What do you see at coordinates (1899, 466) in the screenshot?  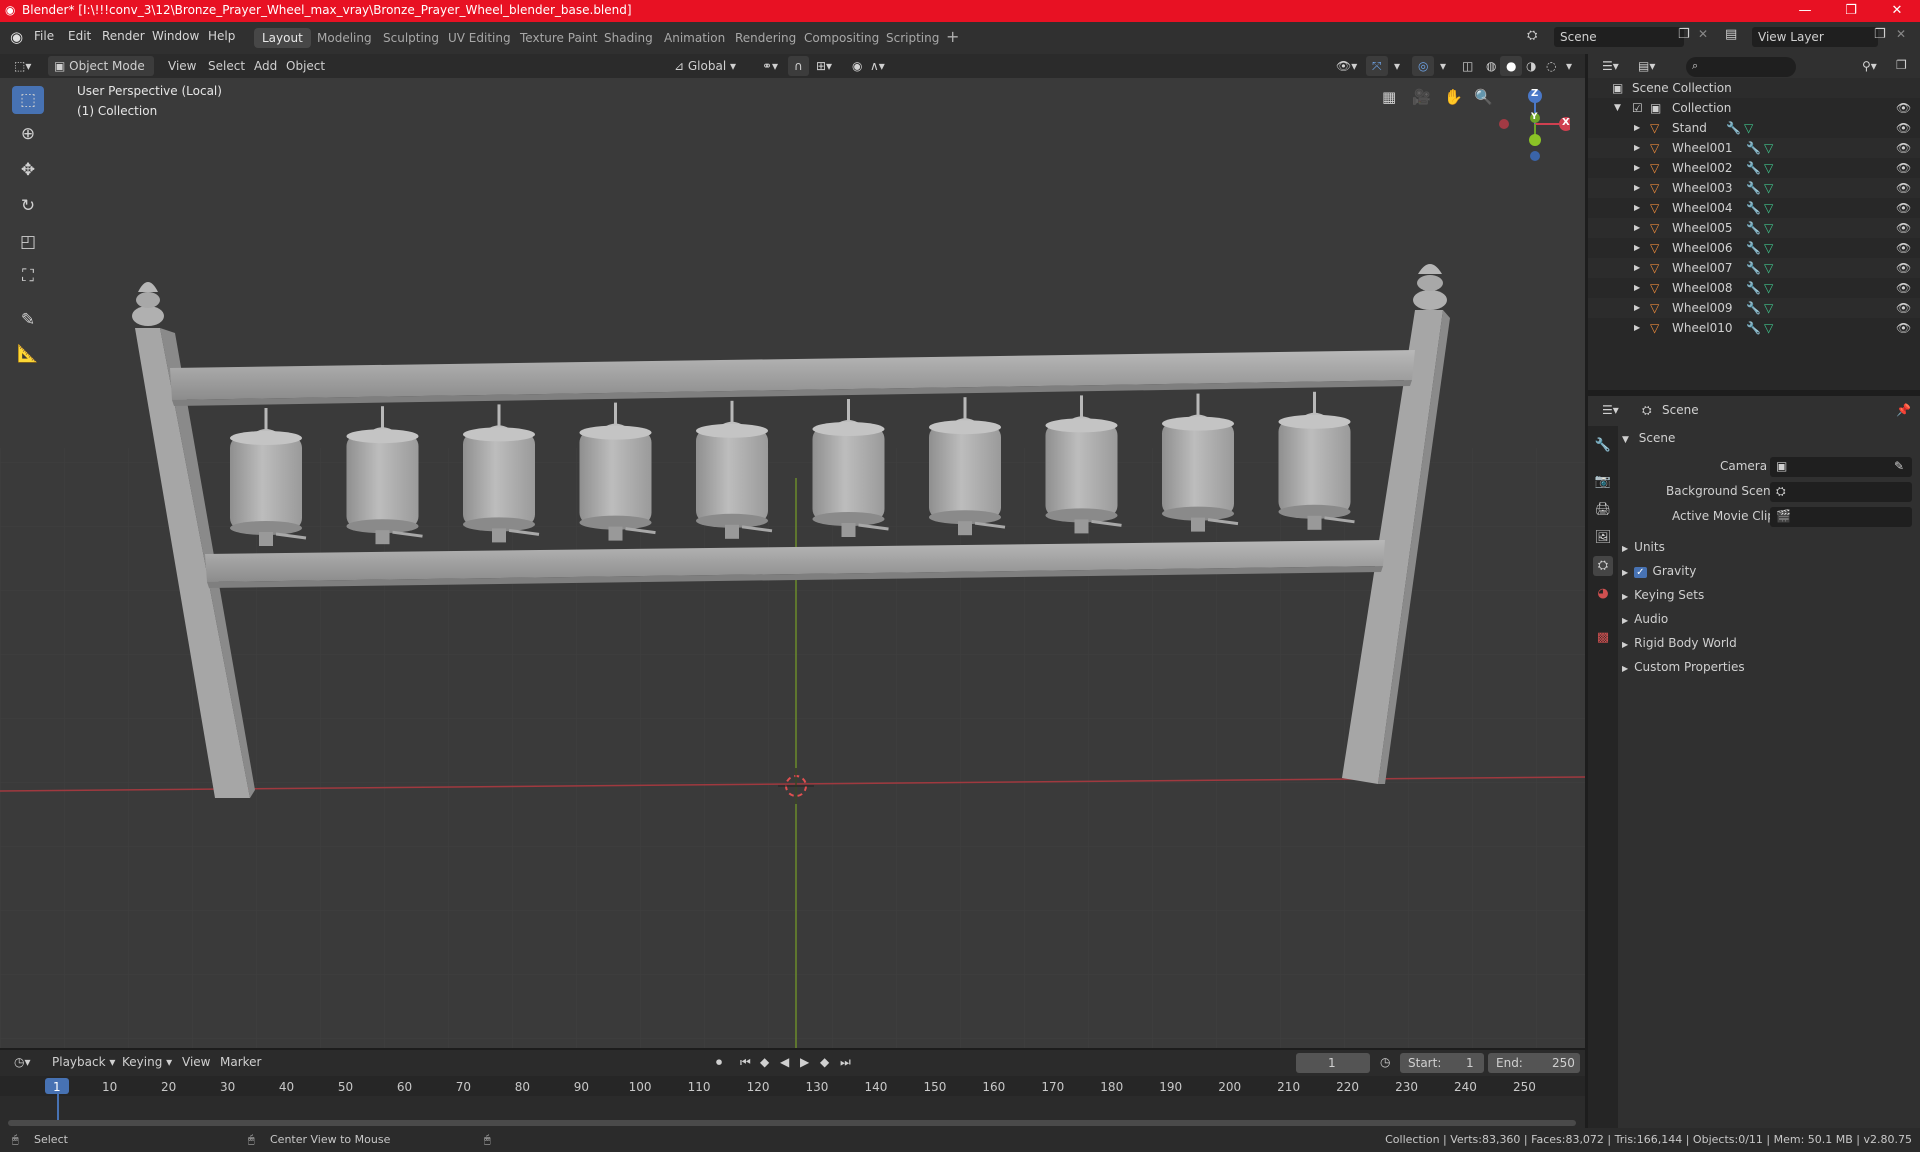 I see `eyedropper-icon: ✎` at bounding box center [1899, 466].